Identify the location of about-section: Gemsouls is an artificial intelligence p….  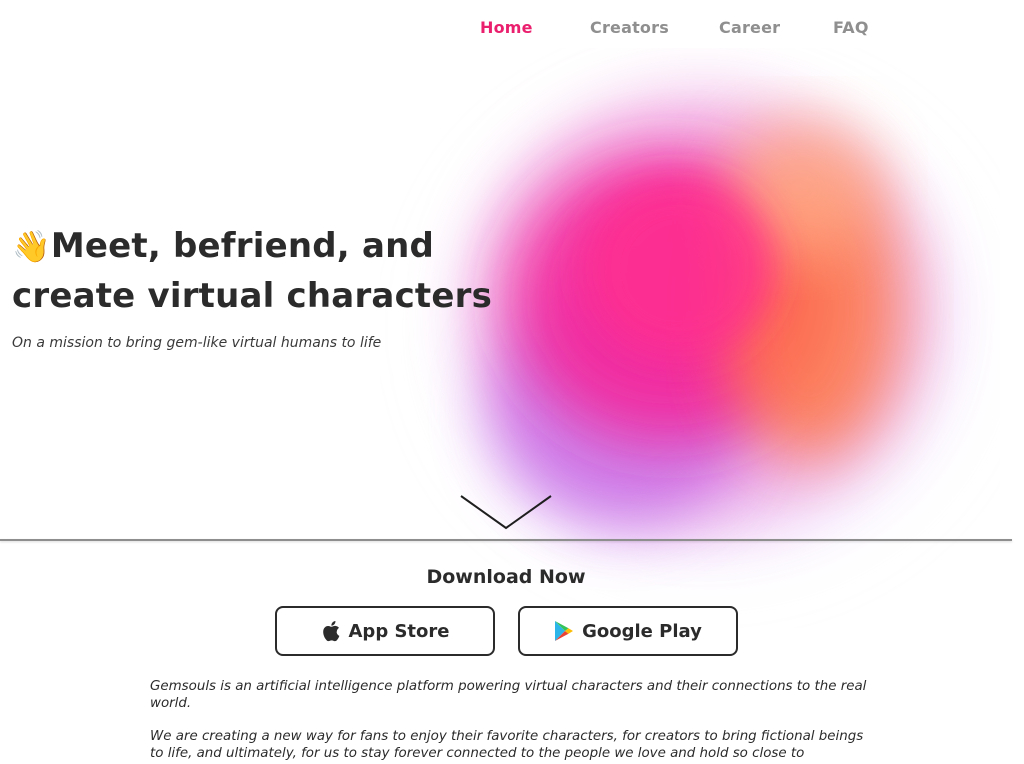
(510, 721).